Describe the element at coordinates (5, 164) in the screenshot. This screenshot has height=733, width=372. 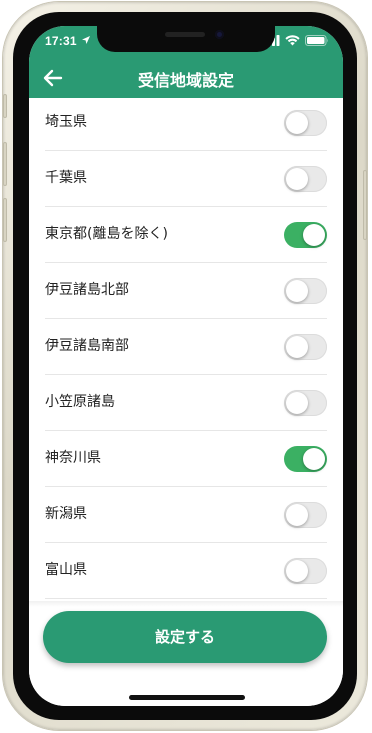
I see `volume-up-button` at that location.